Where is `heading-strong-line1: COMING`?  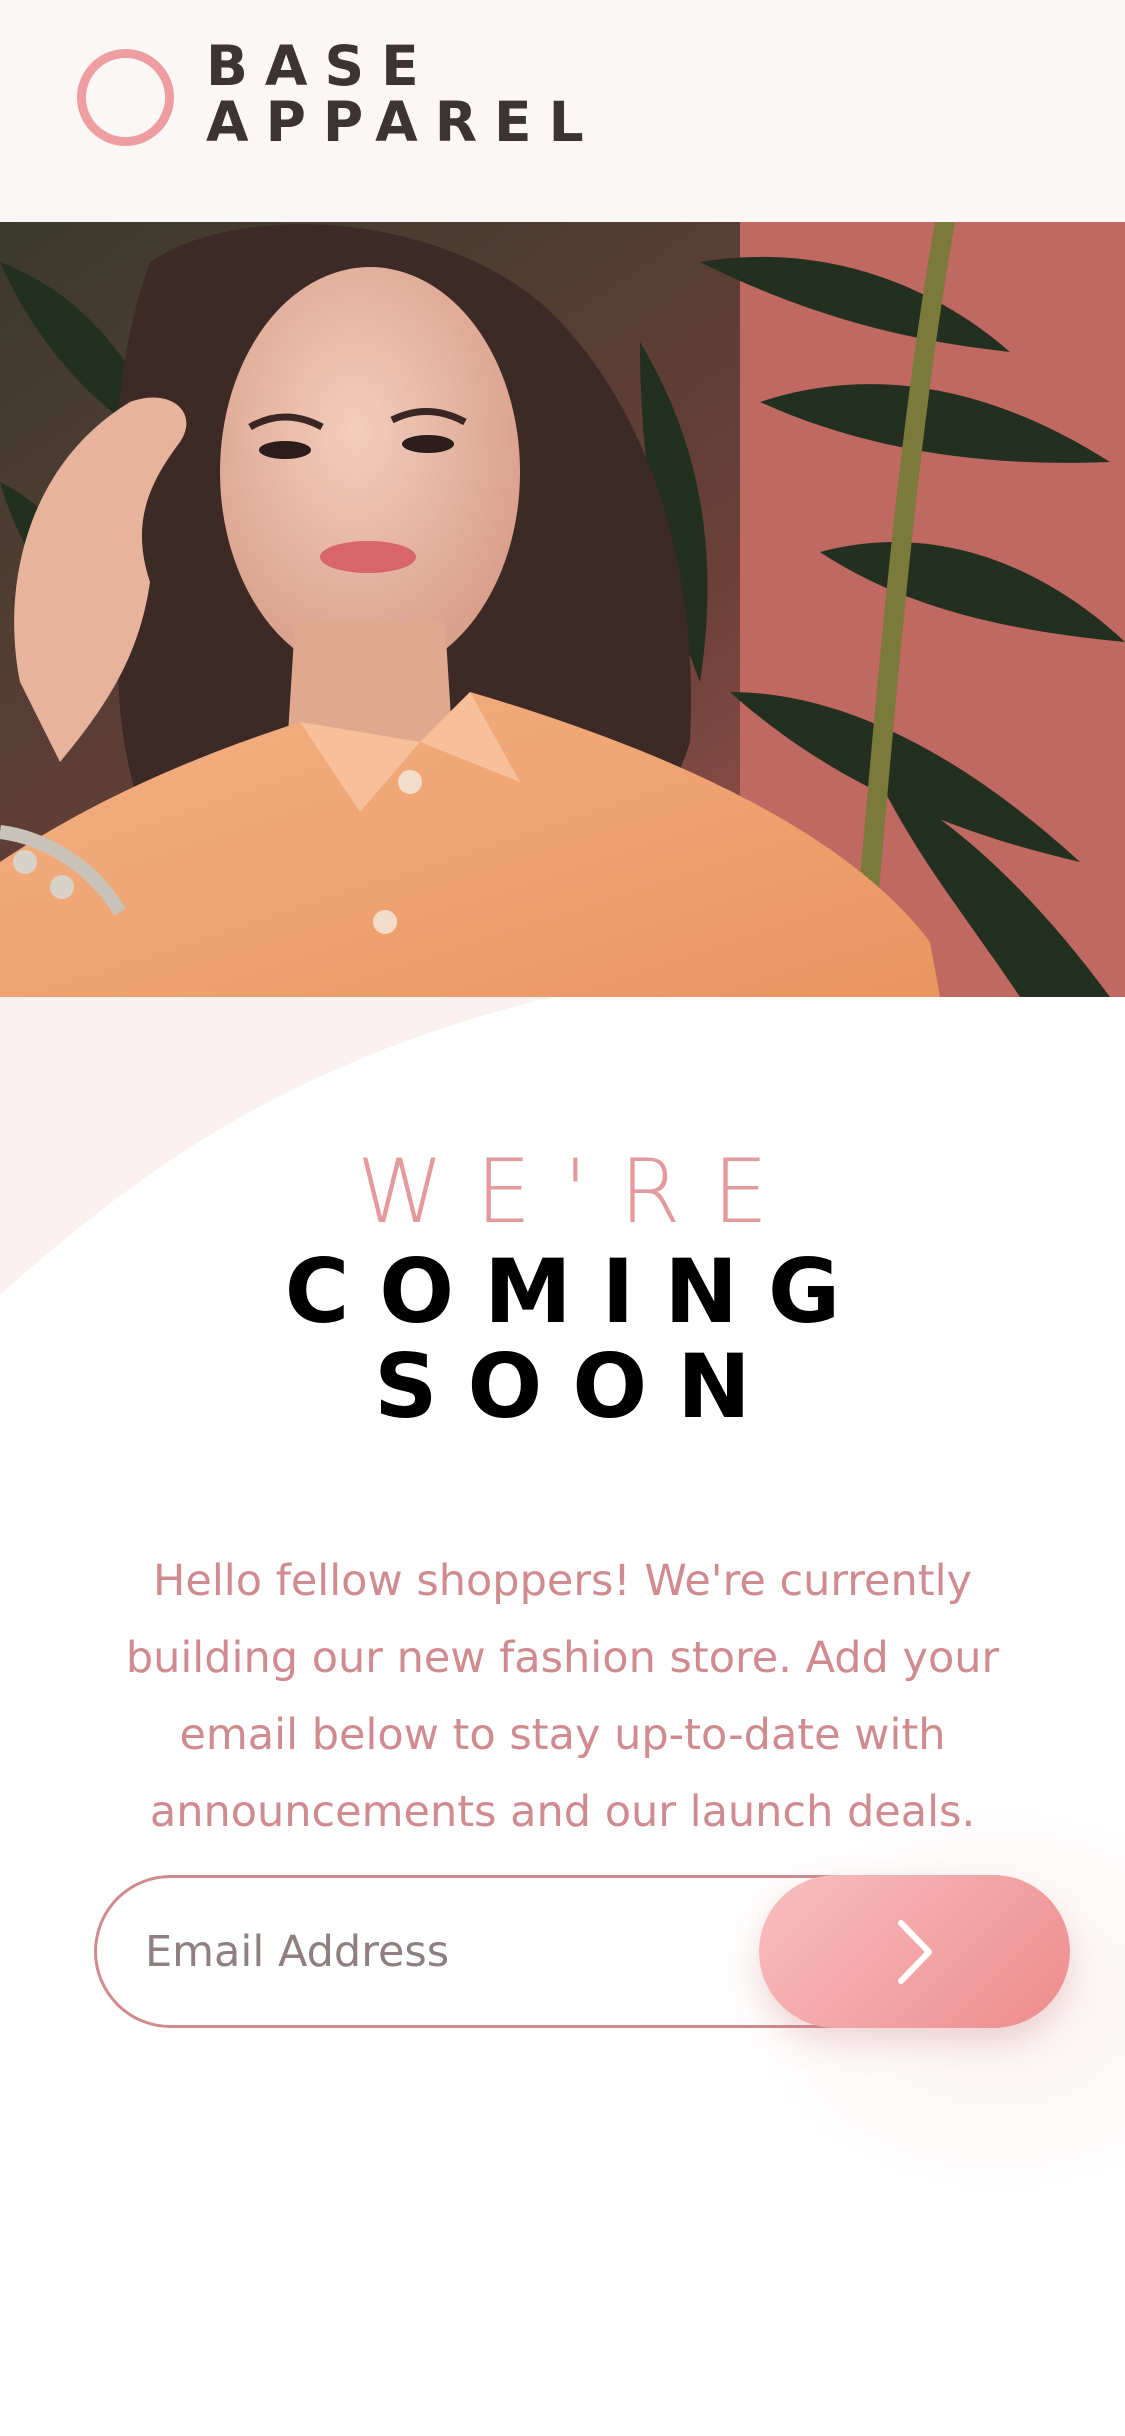
heading-strong-line1: COMING is located at coordinates (577, 1291).